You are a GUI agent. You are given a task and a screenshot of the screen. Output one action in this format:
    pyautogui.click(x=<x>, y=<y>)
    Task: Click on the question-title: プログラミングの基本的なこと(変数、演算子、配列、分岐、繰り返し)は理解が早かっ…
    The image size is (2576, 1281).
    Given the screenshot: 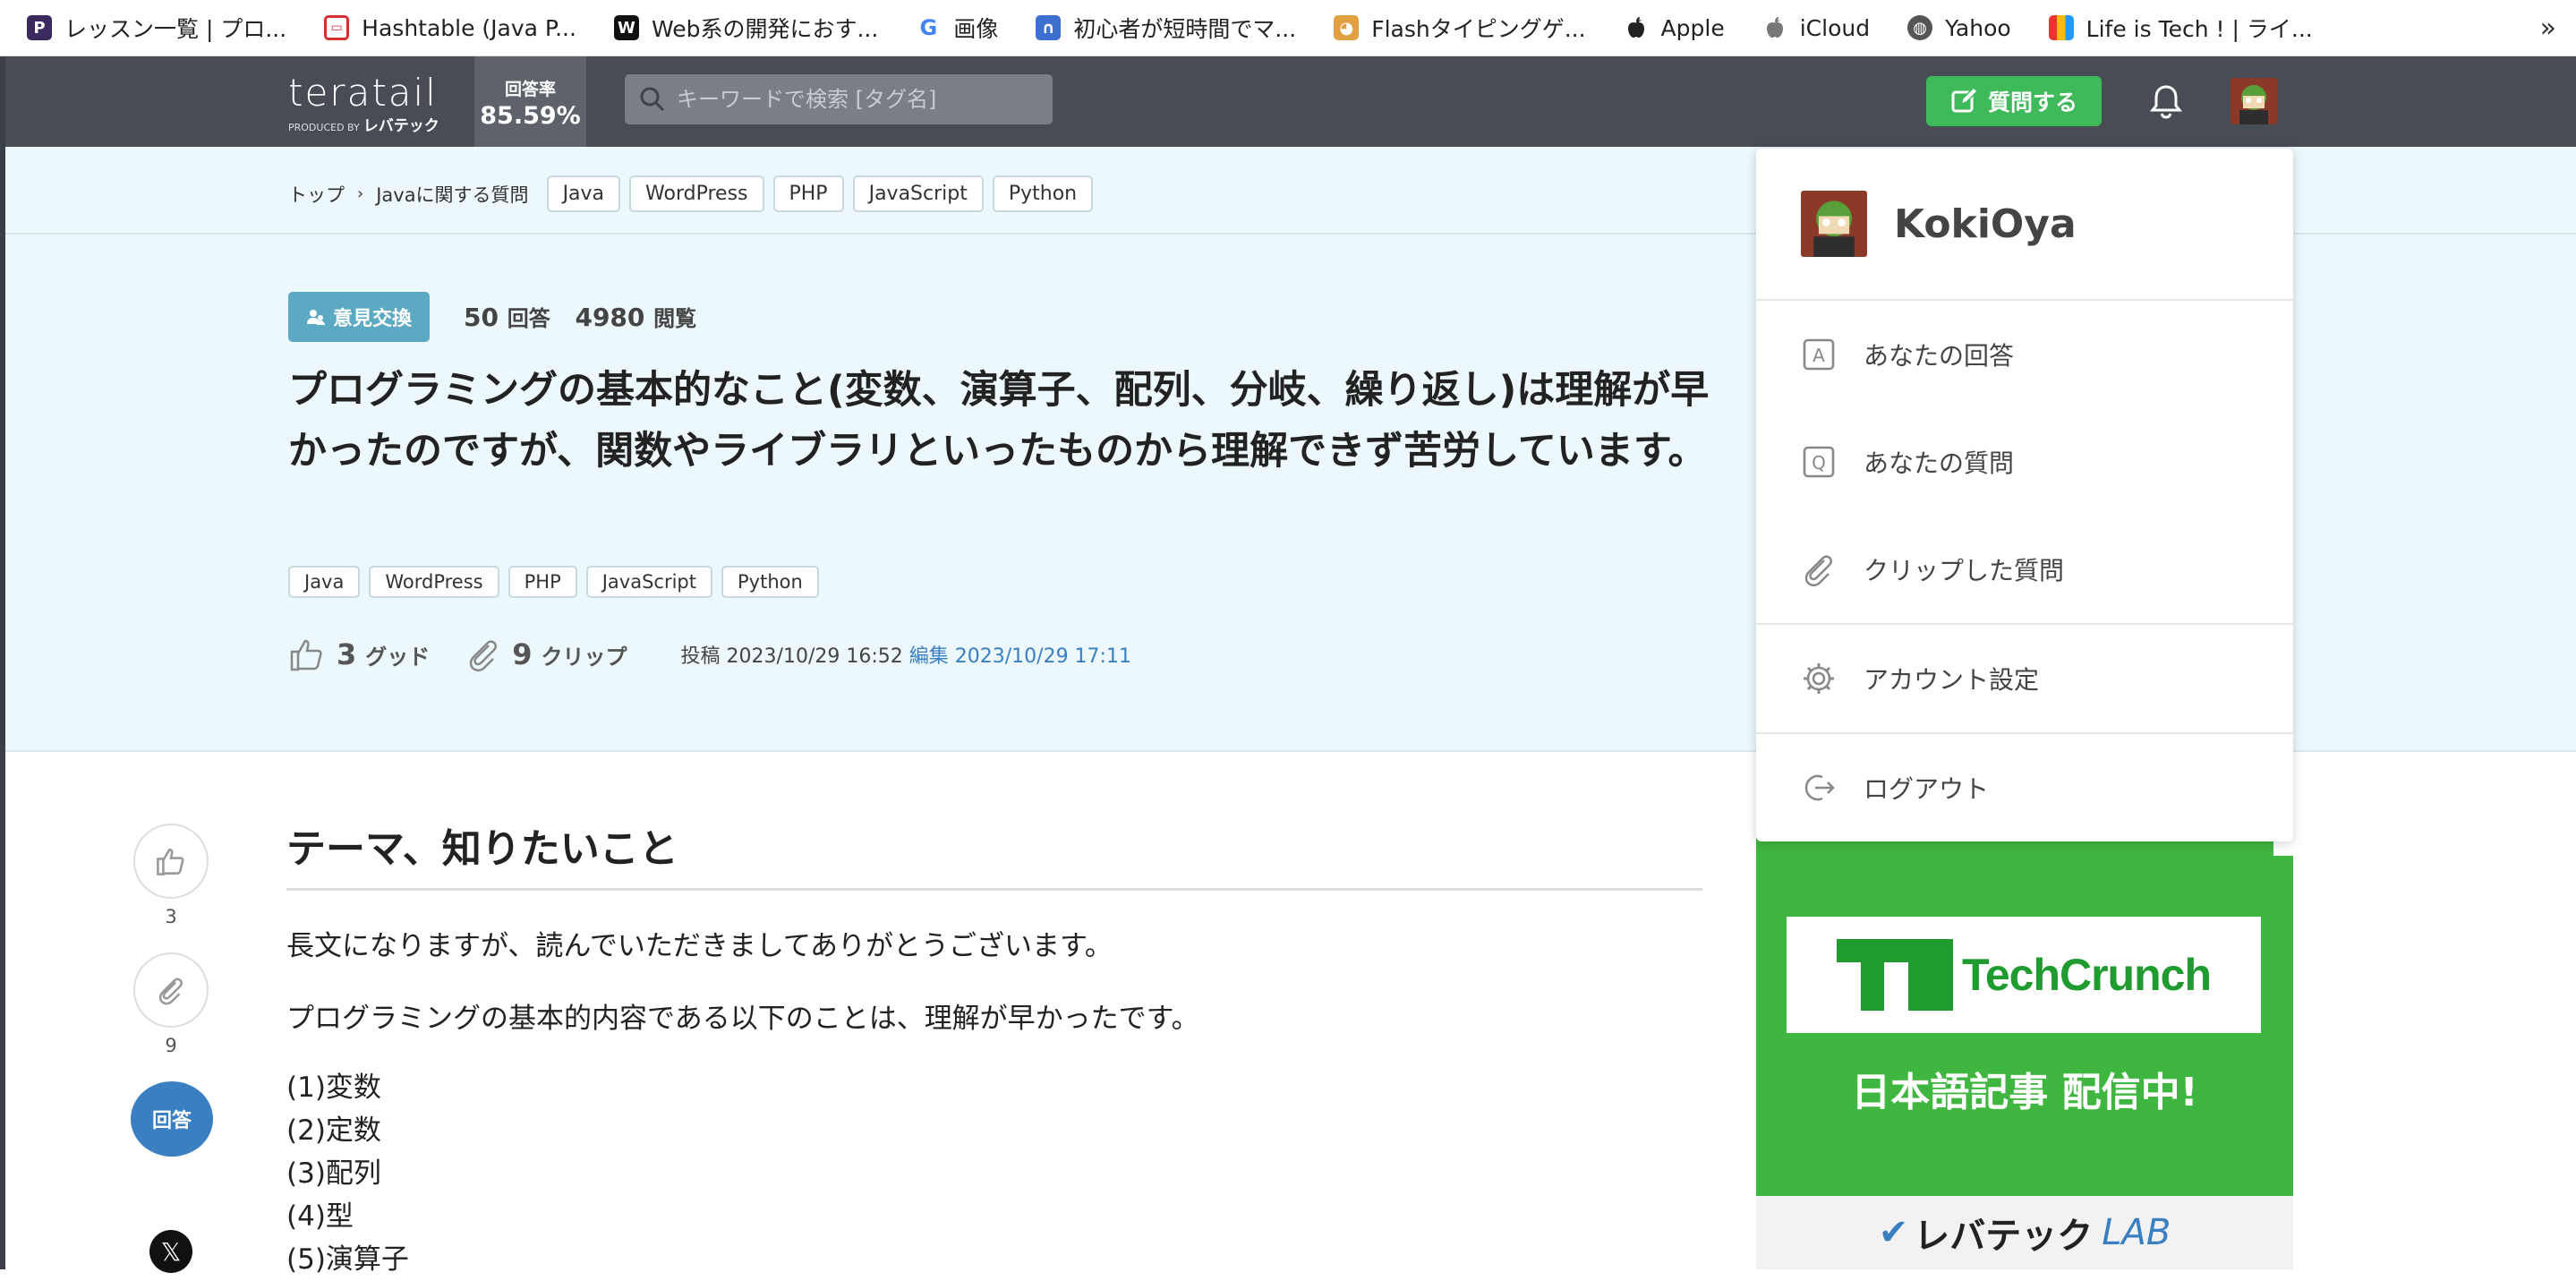 What is the action you would take?
    pyautogui.click(x=999, y=421)
    